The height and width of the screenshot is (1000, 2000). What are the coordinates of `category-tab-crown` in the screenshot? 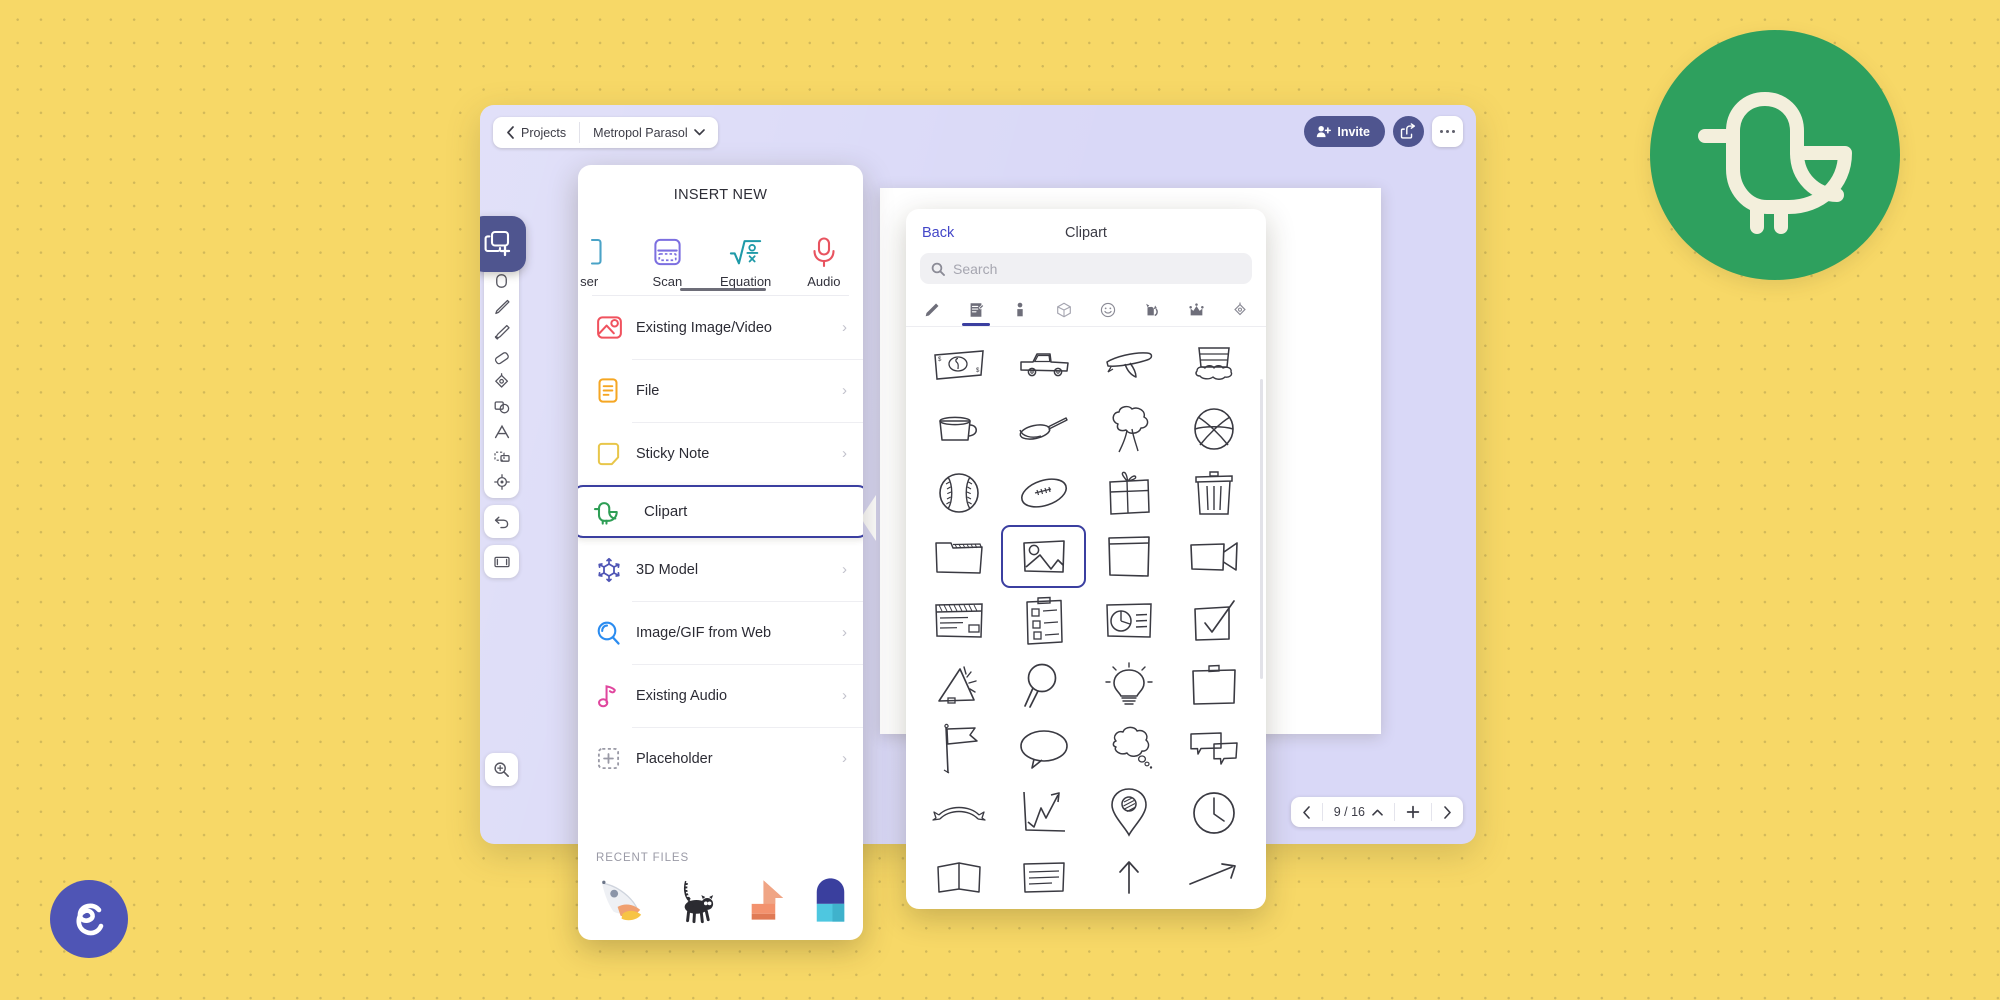 It's located at (1196, 310).